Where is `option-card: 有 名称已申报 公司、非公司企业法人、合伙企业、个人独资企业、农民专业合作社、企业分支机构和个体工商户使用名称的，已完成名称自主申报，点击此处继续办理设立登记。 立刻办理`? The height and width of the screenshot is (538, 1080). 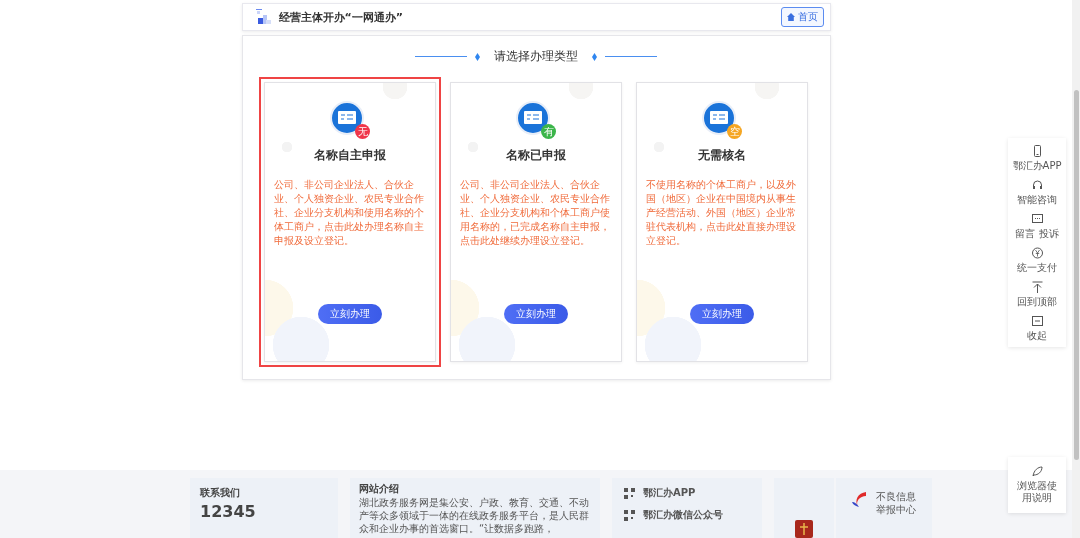
option-card: 有 名称已申报 公司、非公司企业法人、合伙企业、个人独资企业、农民专业合作社、企业分支机构和个体工商户使用名称的，已完成名称自主申报，点击此处继续办理设立登记。 立刻办理 is located at coordinates (536, 222).